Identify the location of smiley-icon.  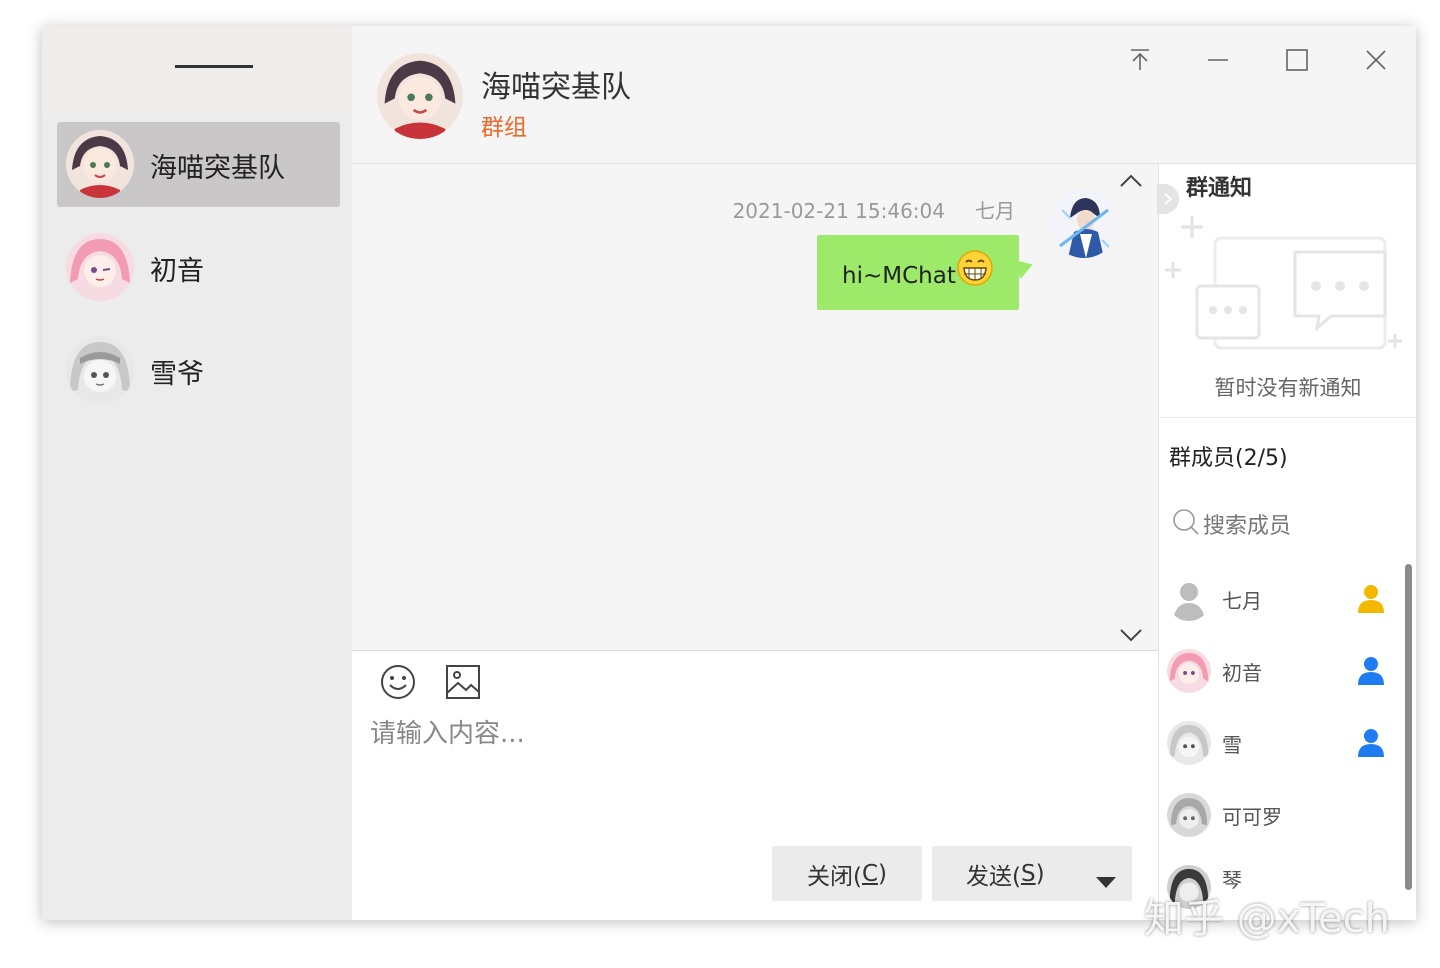
(398, 682).